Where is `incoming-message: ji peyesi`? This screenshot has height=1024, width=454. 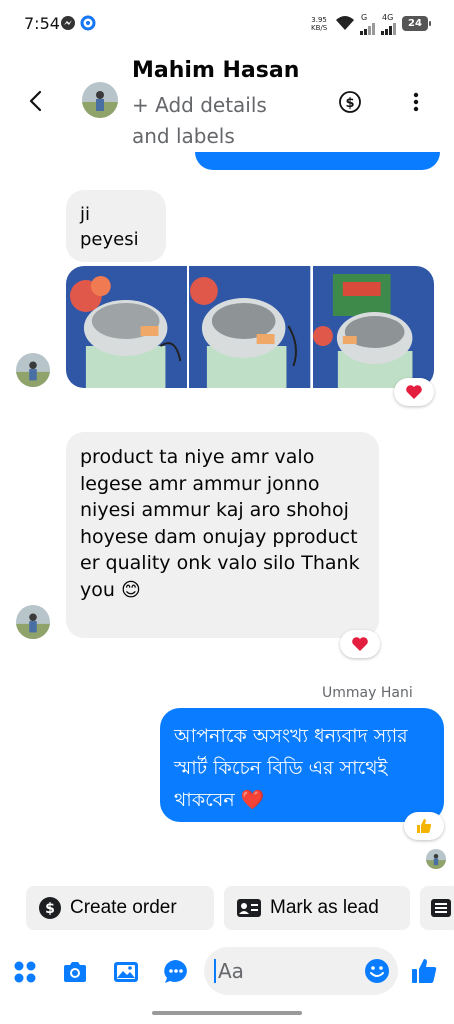 incoming-message: ji peyesi is located at coordinates (116, 226).